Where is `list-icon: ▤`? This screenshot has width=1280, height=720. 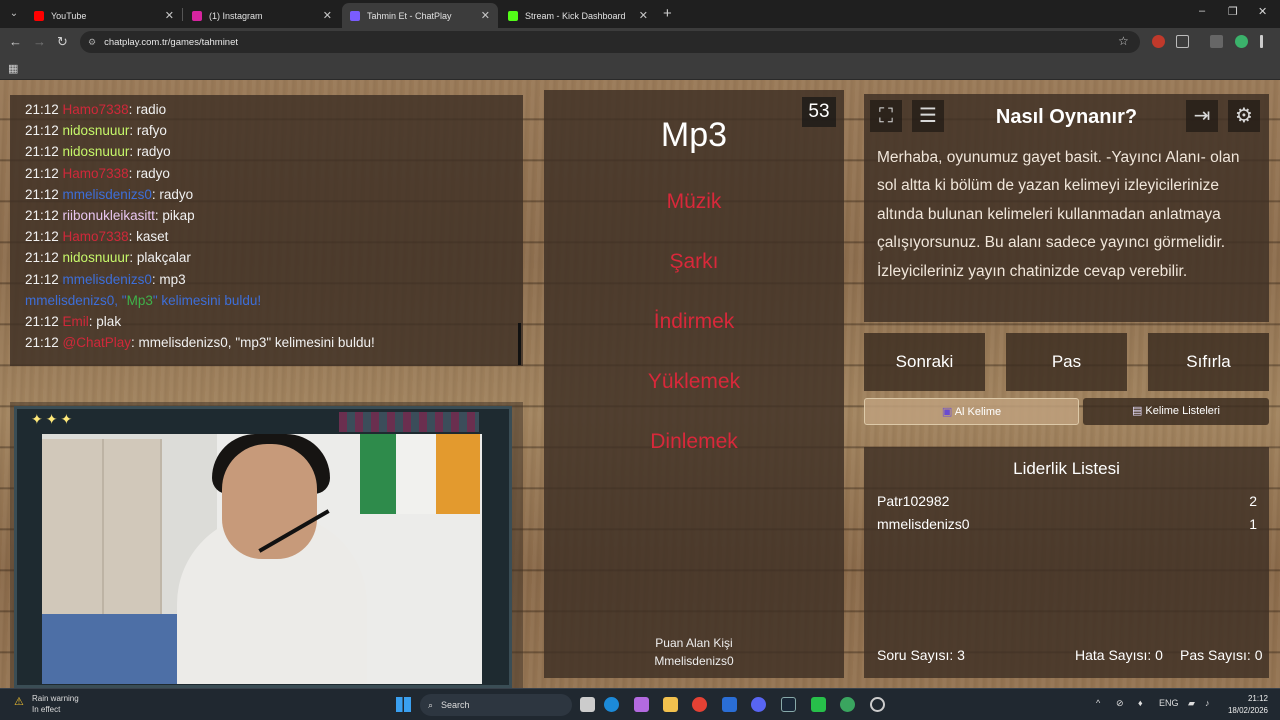
list-icon: ▤ is located at coordinates (1138, 411).